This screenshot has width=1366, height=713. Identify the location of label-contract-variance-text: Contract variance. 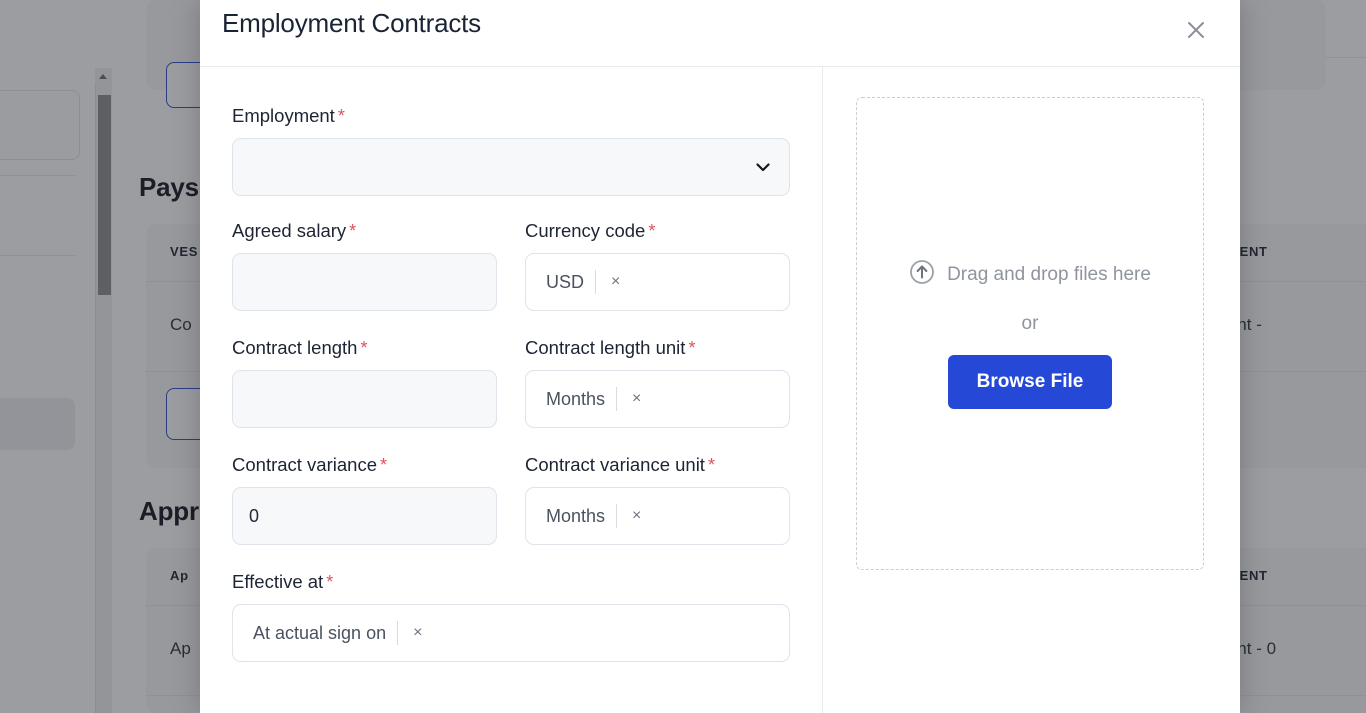
(304, 464).